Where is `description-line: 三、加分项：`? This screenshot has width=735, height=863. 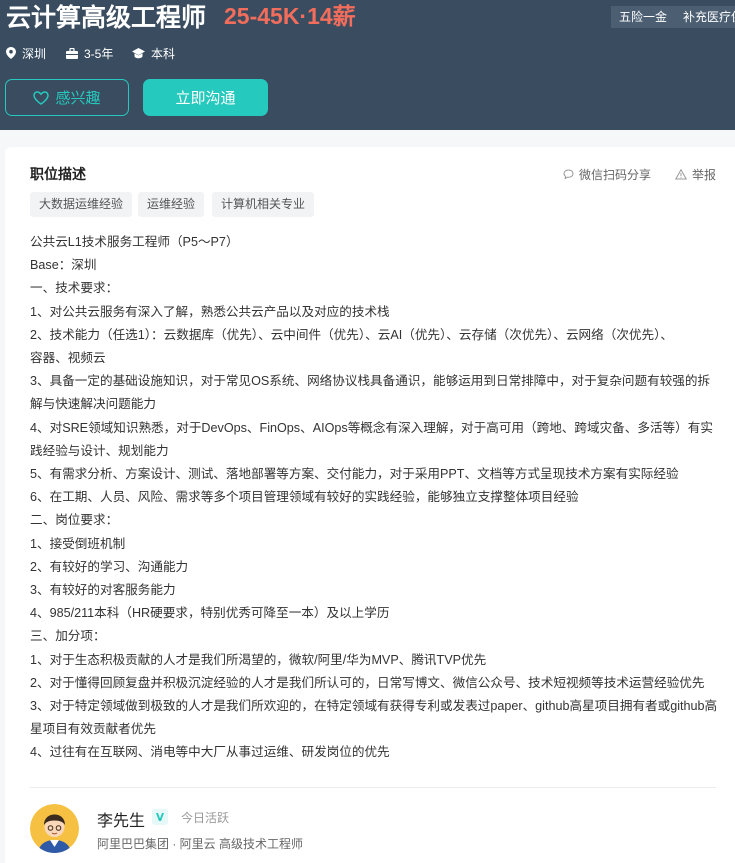
description-line: 三、加分项： is located at coordinates (68, 636).